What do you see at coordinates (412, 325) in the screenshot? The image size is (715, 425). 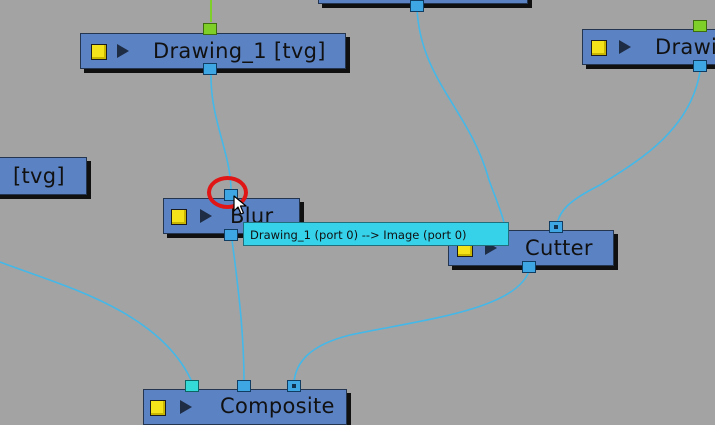 I see `cable-cutter-to-composite` at bounding box center [412, 325].